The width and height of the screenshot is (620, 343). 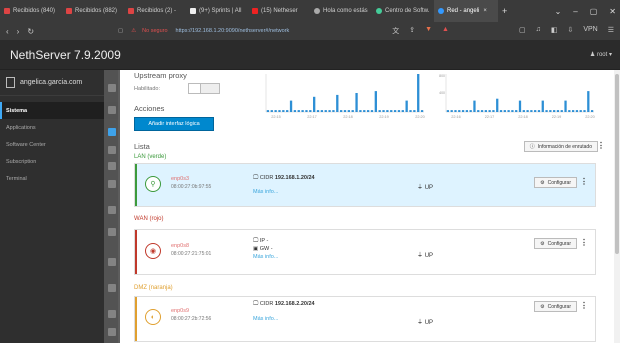 What do you see at coordinates (428, 31) in the screenshot?
I see `brave-shield-icon: ▼` at bounding box center [428, 31].